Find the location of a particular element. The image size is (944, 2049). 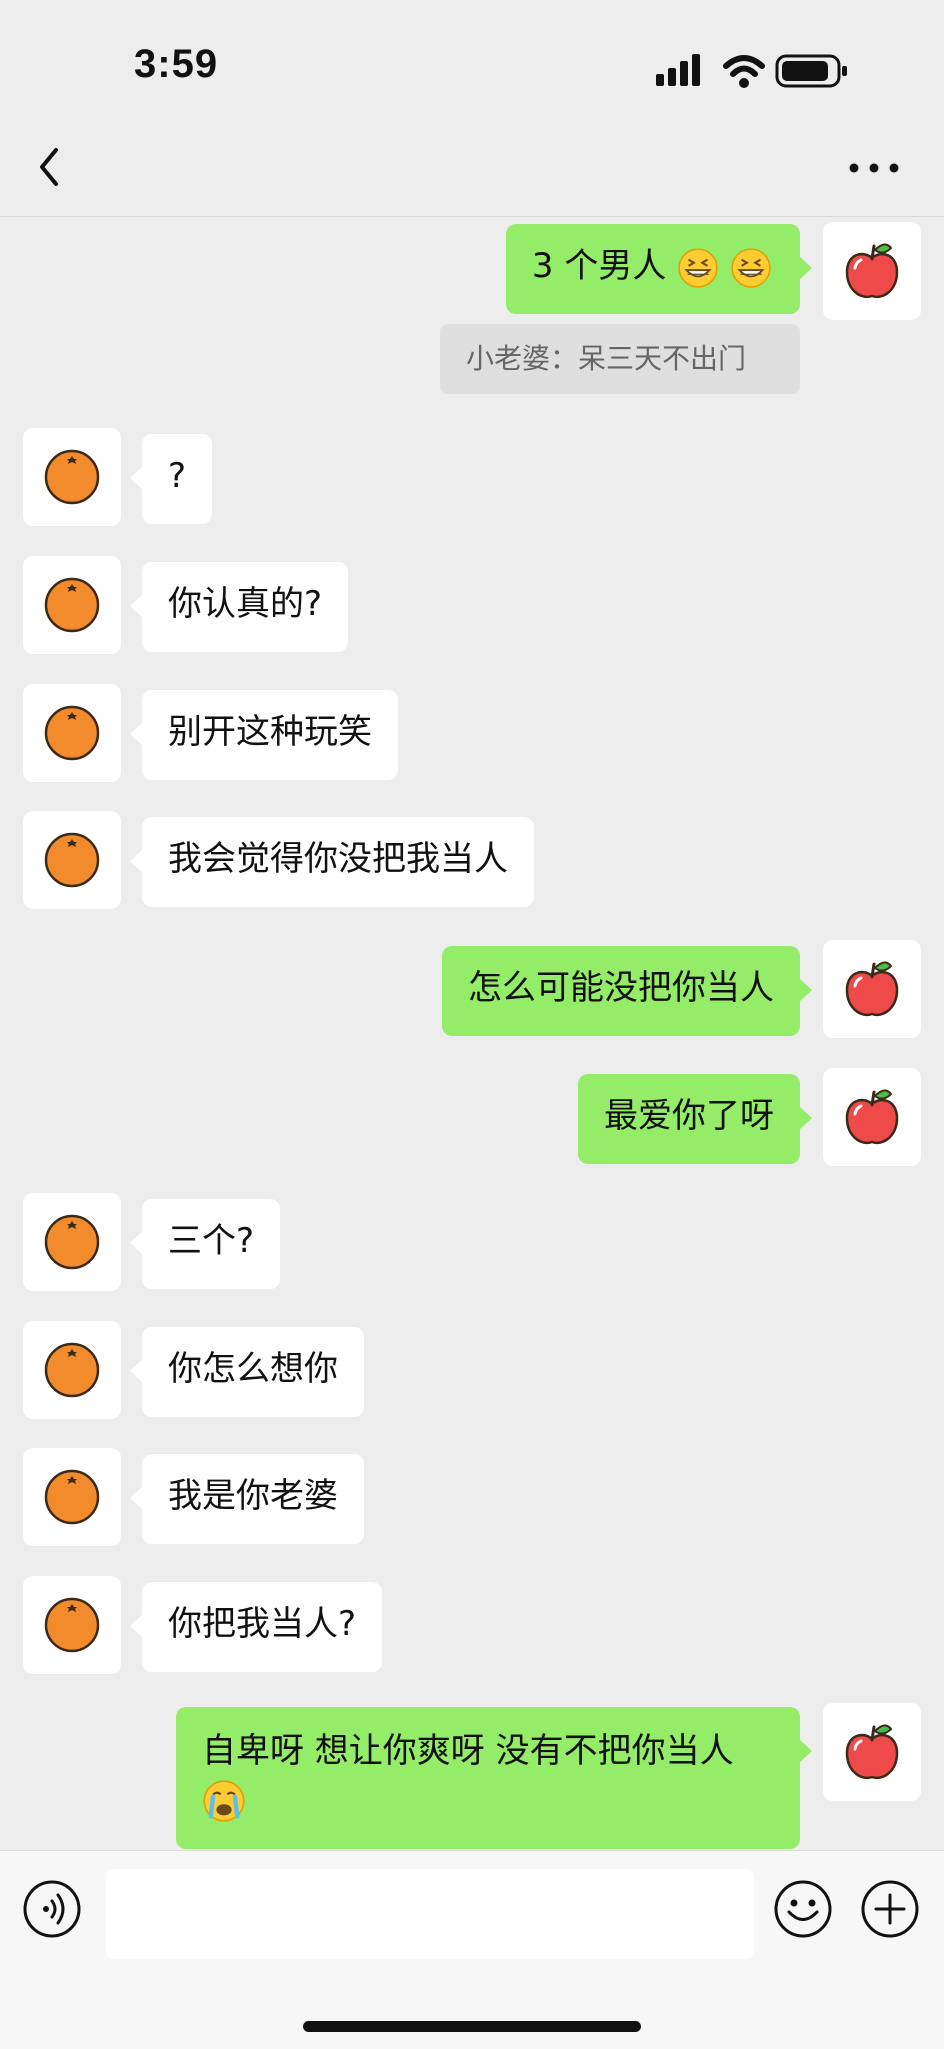

message-bubble: 你把我当人? is located at coordinates (256, 1627).